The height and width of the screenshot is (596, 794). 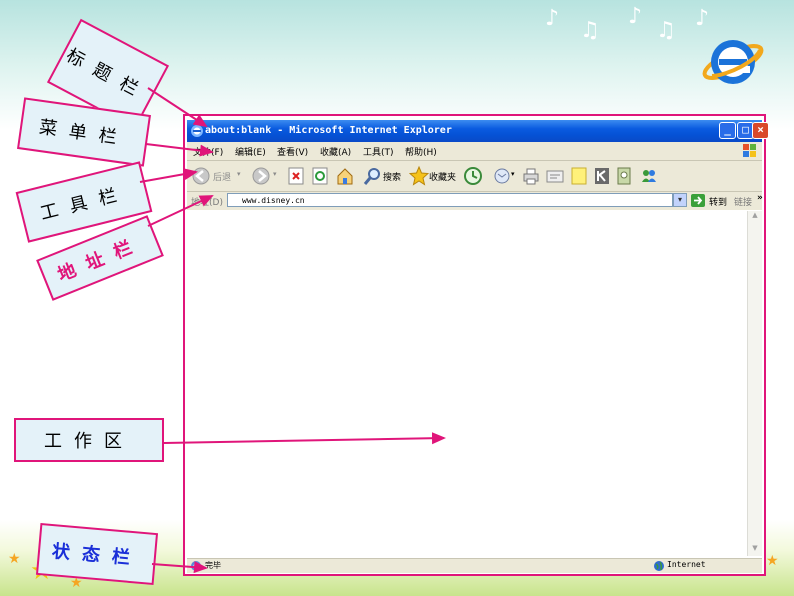 What do you see at coordinates (760, 130) in the screenshot?
I see `close-button: ×` at bounding box center [760, 130].